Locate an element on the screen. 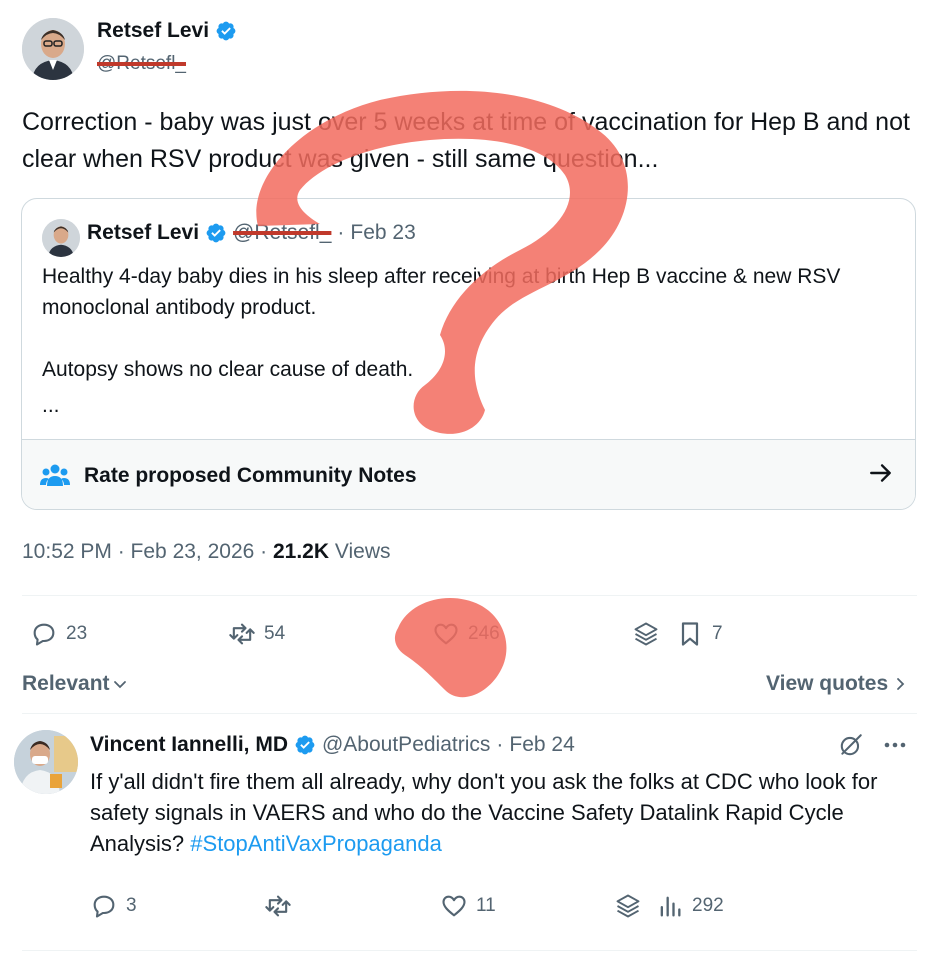  tweet-meta: 10:52 PM · Feb 23, 2026 · 21.2K Views is located at coordinates (206, 552).